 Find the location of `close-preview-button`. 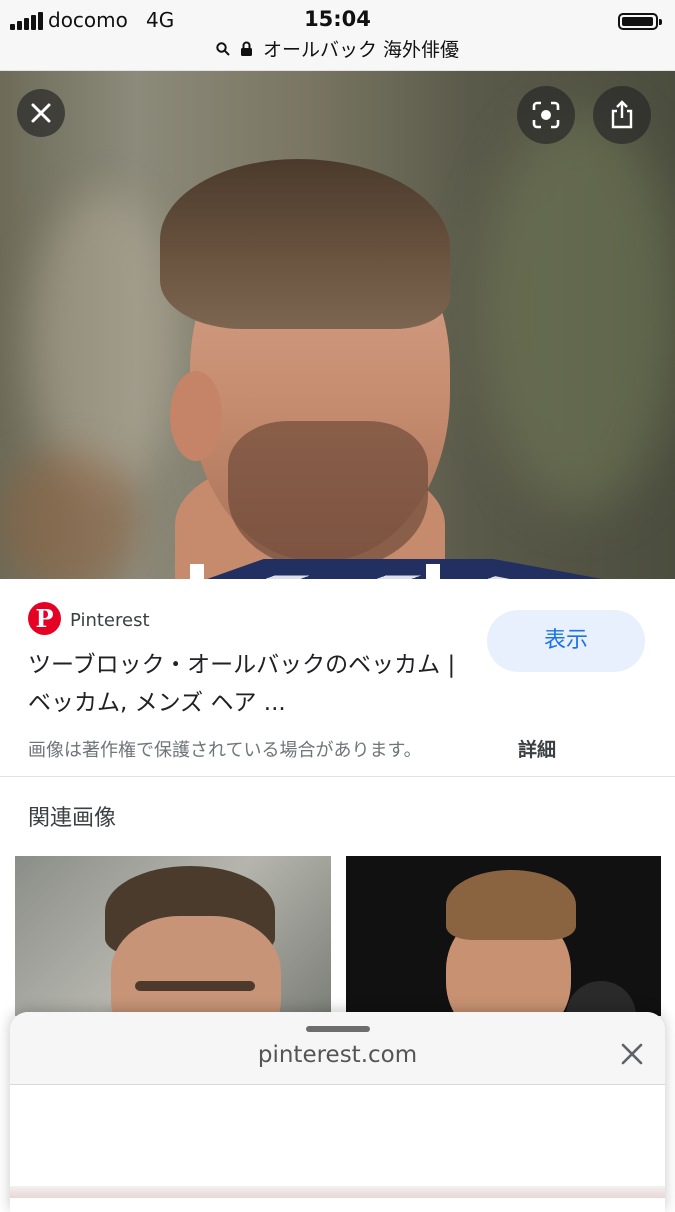

close-preview-button is located at coordinates (41, 113).